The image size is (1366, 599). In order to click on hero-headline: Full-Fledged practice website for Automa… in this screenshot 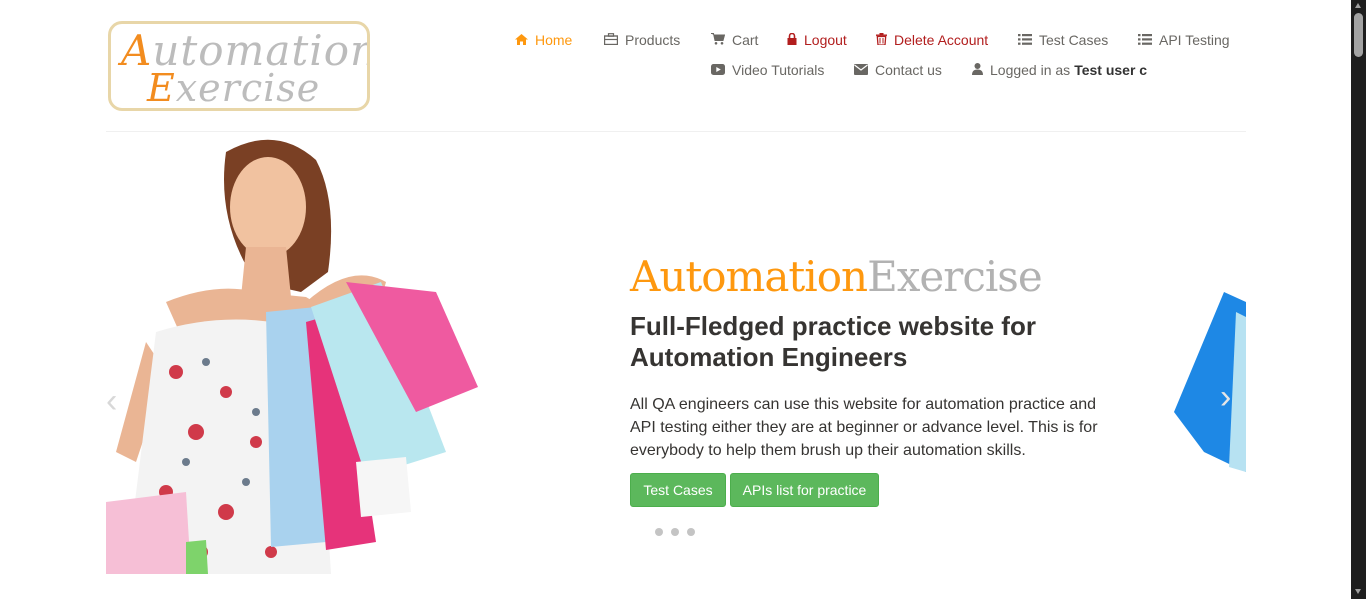, I will do `click(833, 341)`.